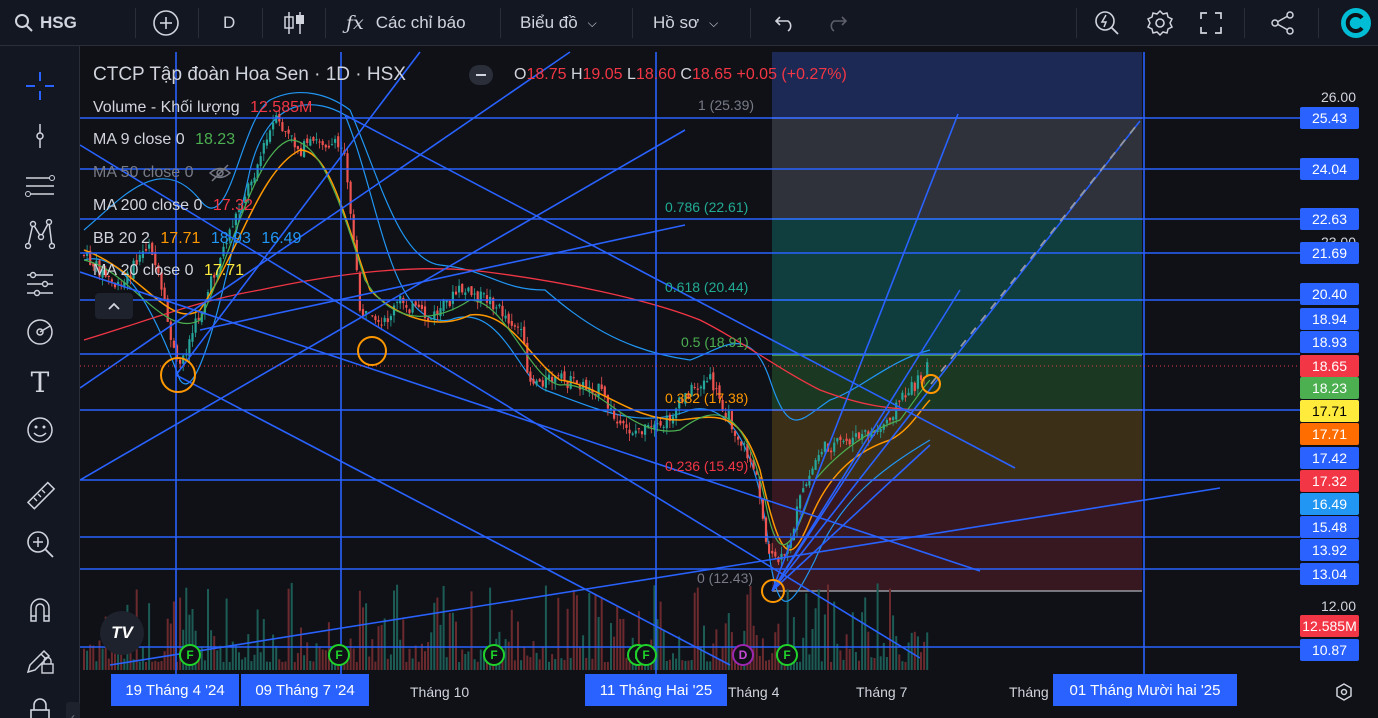  I want to click on prediction-tool, so click(40, 284).